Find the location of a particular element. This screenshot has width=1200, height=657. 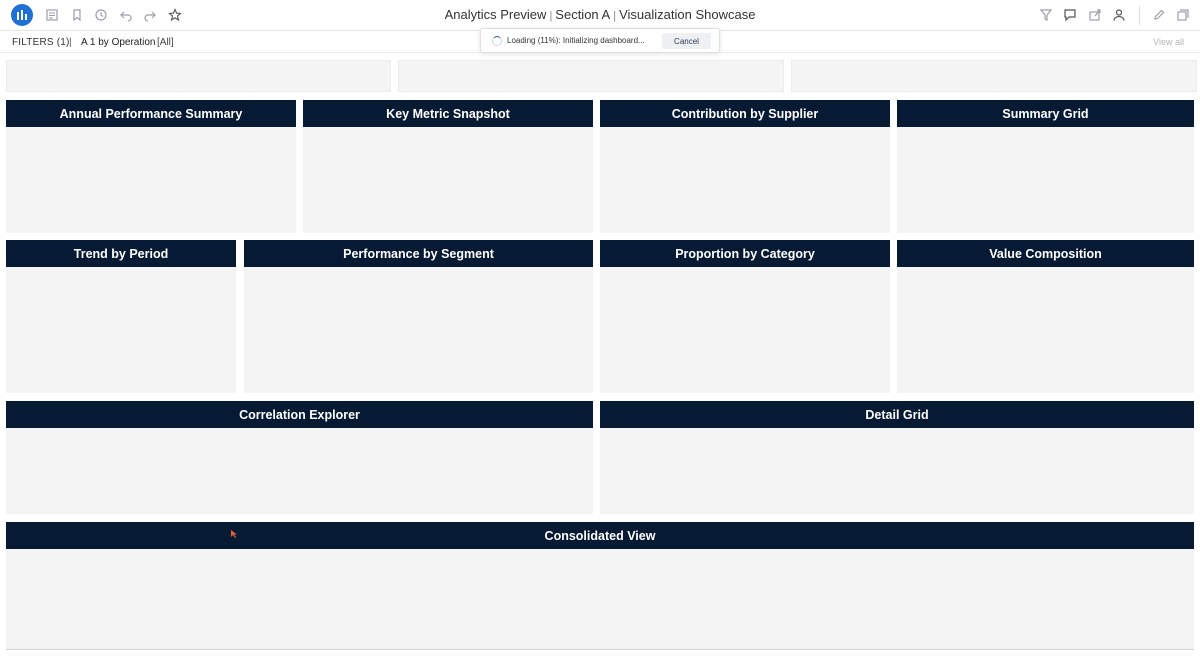

panel-annual-performance-summary: Annual Performance Summary is located at coordinates (151, 166).